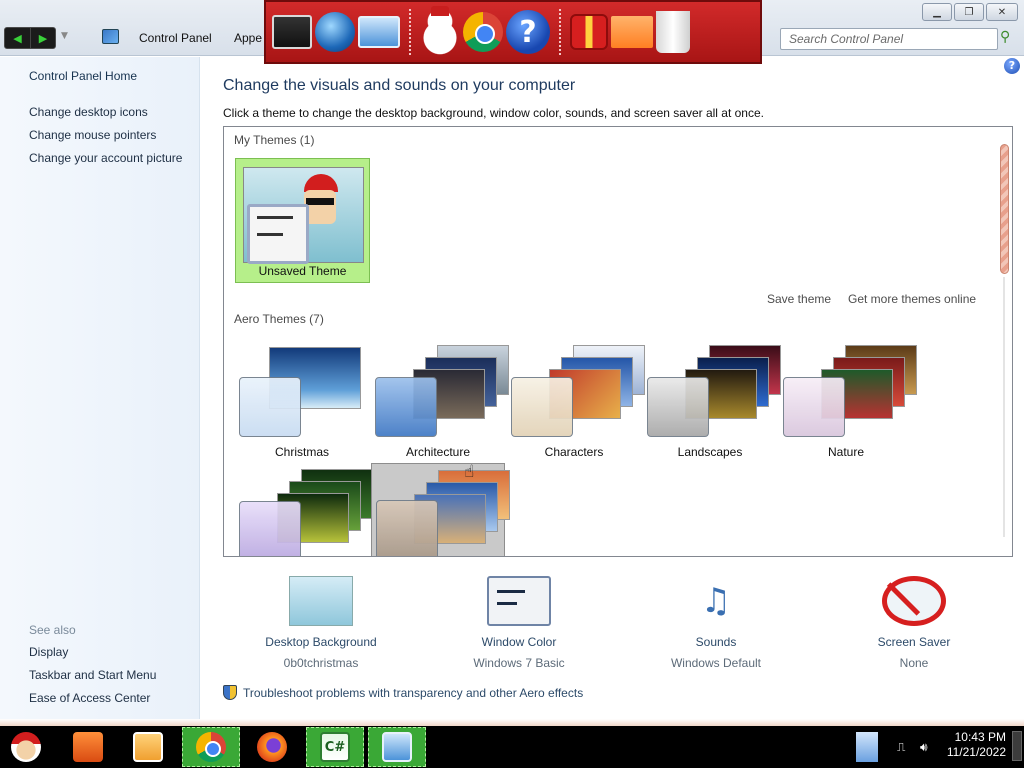 The image size is (1024, 768). I want to click on desktop-background-setting: Desktop Background 0b0tchristmas, so click(321, 623).